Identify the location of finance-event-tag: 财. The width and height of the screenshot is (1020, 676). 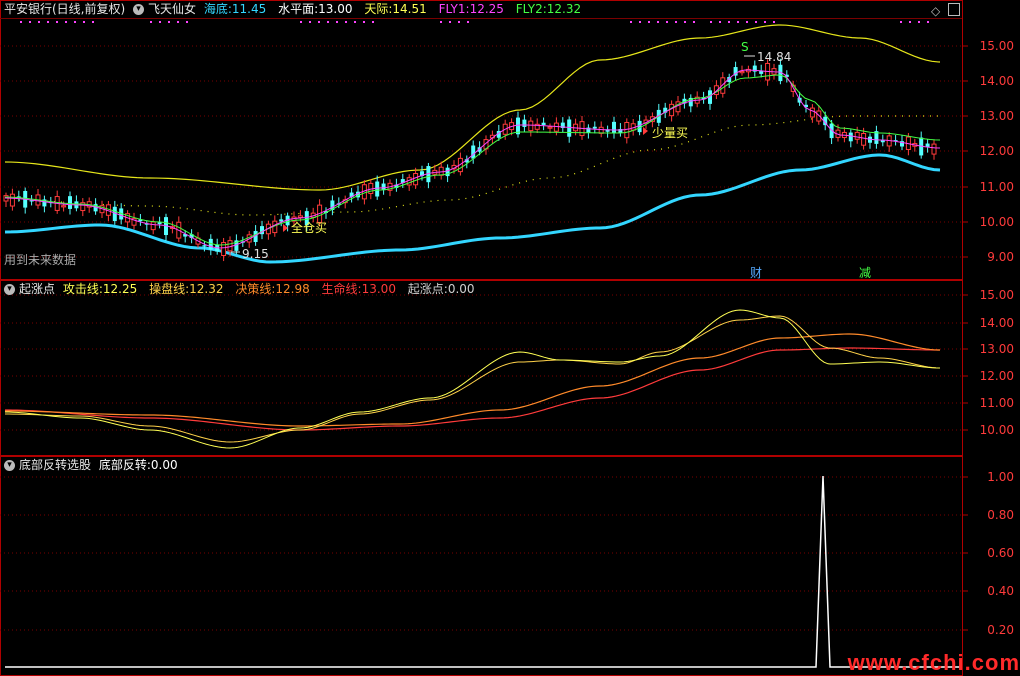
(756, 272).